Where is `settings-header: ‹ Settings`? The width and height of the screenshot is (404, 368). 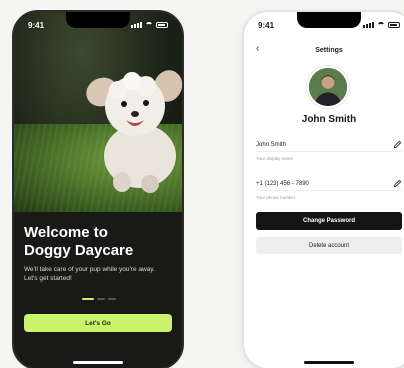
settings-header: ‹ Settings is located at coordinates (324, 50).